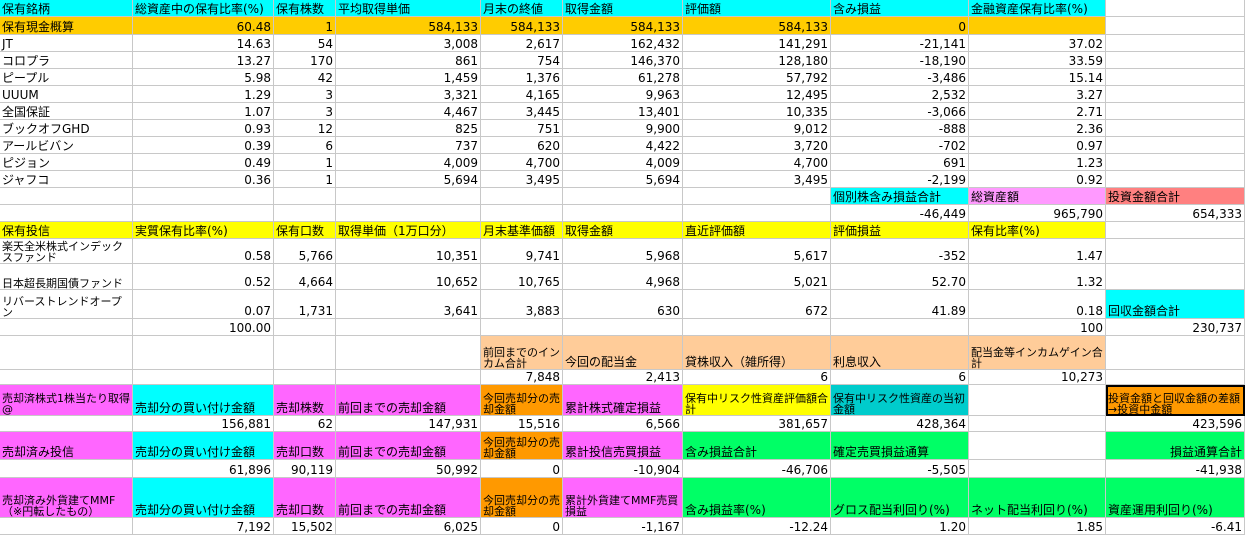 The width and height of the screenshot is (1245, 535). Describe the element at coordinates (900, 196) in the screenshot. I see `header-cell: 個別株含み損益合計` at that location.